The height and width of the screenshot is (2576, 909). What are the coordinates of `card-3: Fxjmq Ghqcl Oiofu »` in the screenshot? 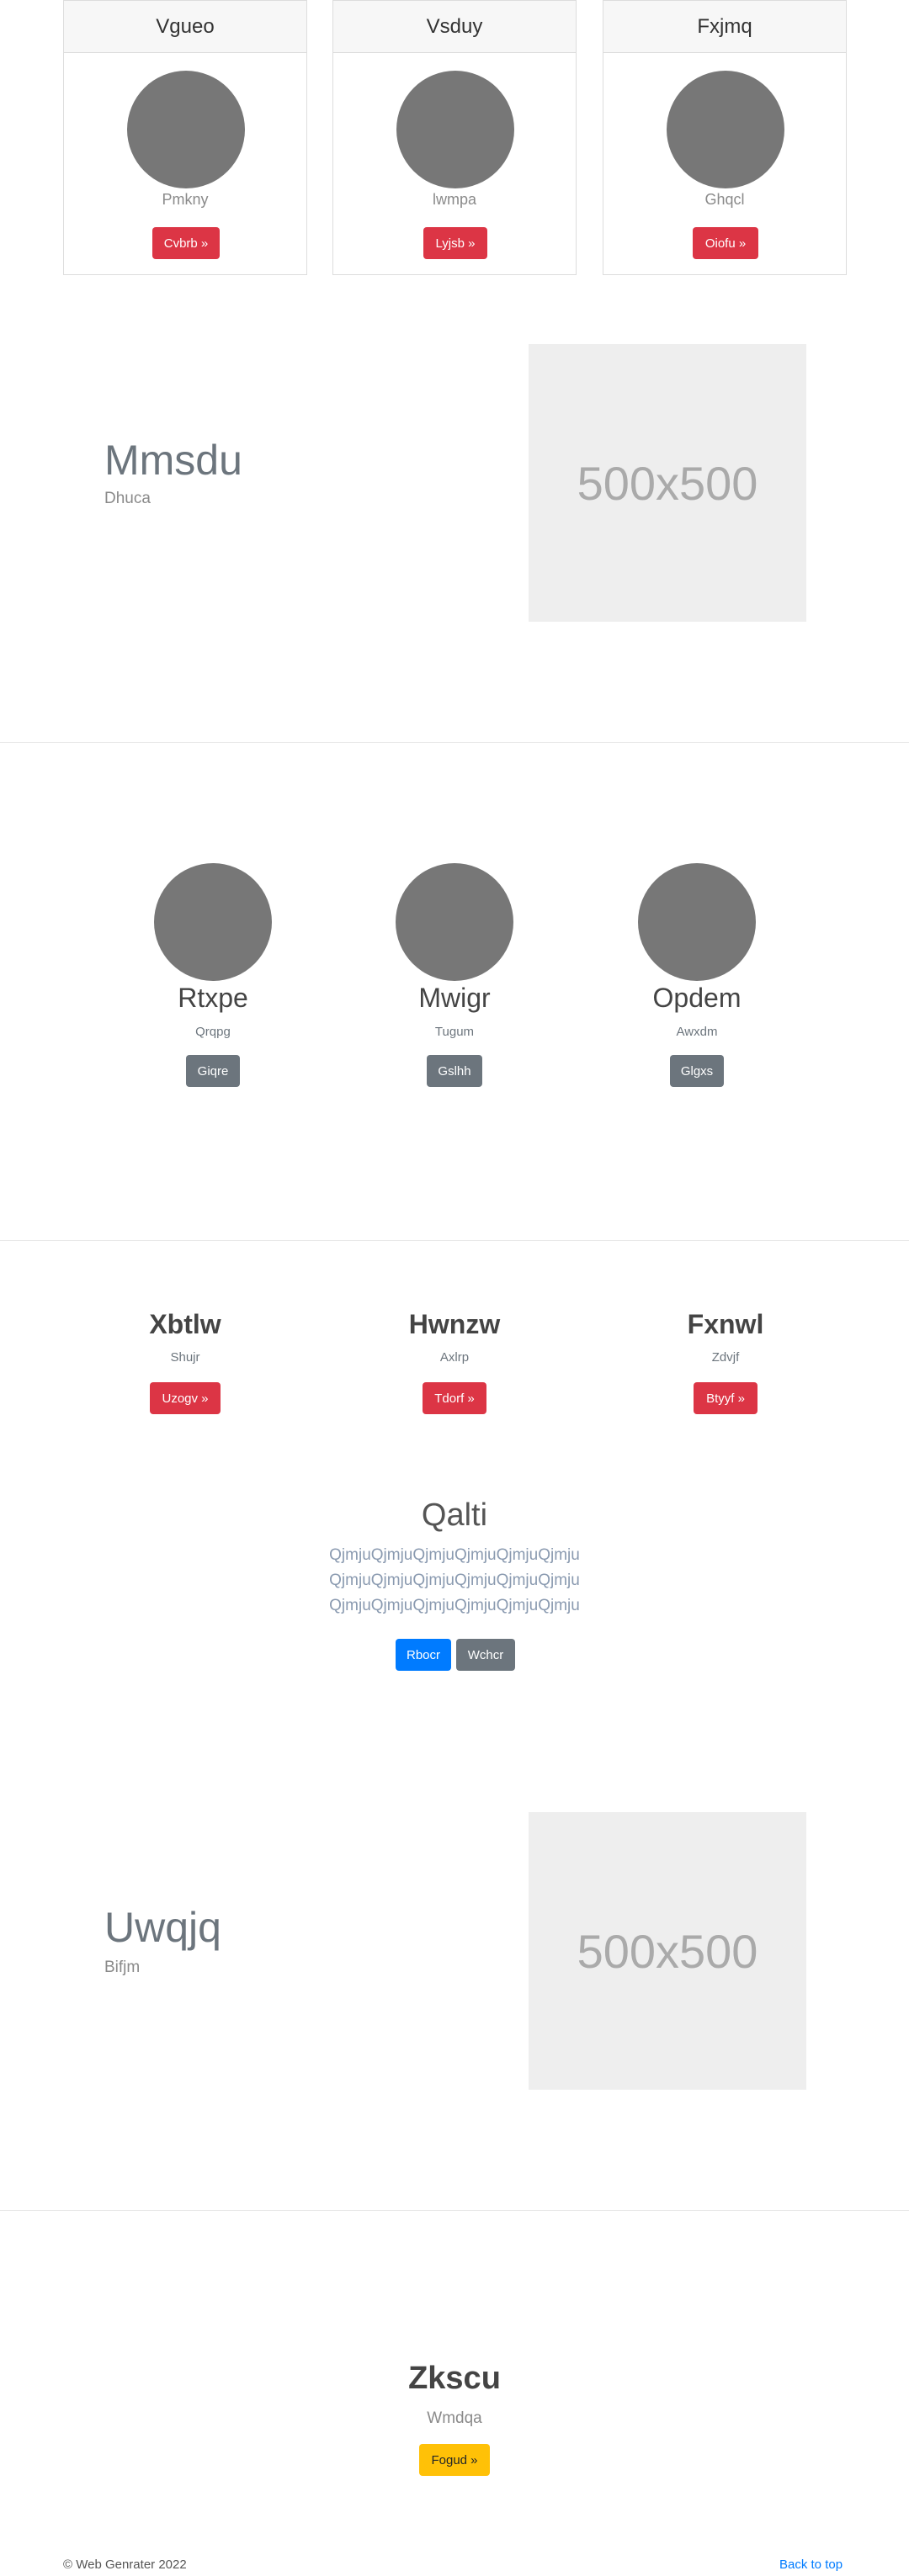 It's located at (725, 137).